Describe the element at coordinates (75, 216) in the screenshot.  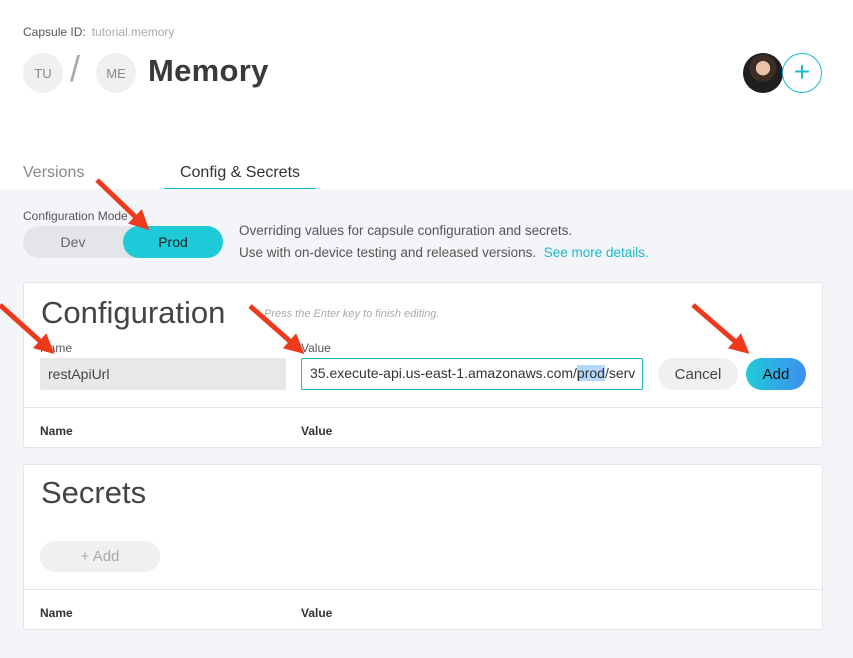
I see `configuration-mode-label: Configuration Mode` at that location.